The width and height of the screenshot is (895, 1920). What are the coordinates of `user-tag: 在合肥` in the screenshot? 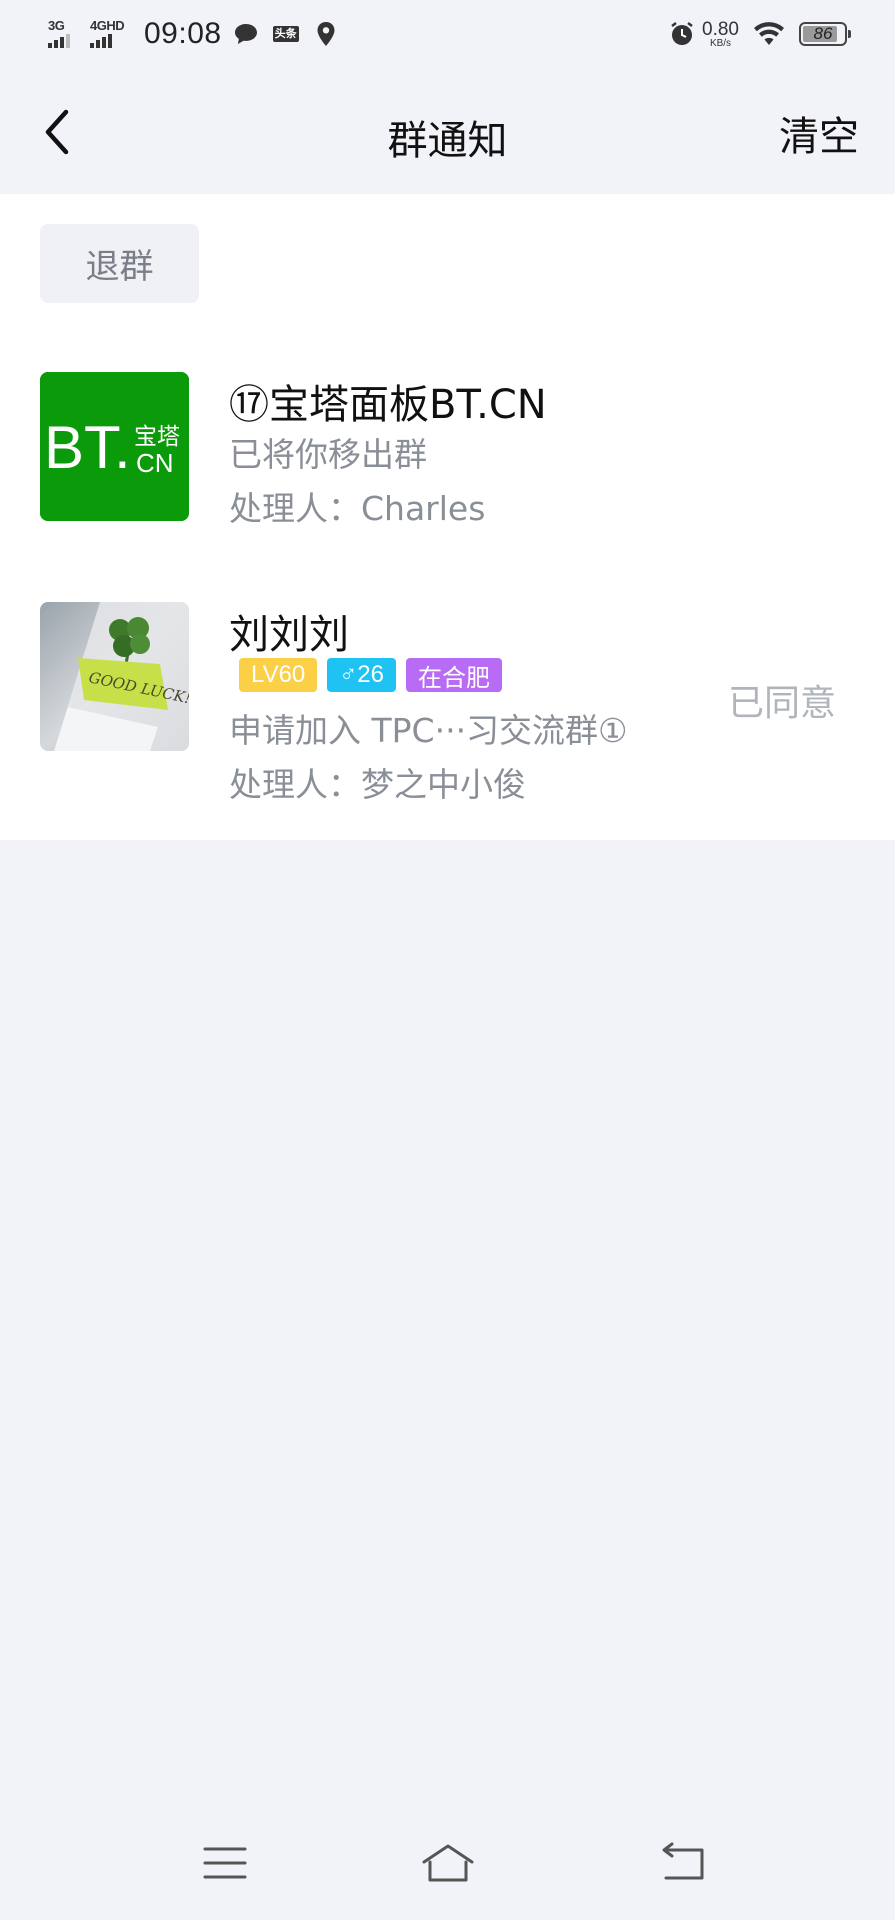 It's located at (453, 675).